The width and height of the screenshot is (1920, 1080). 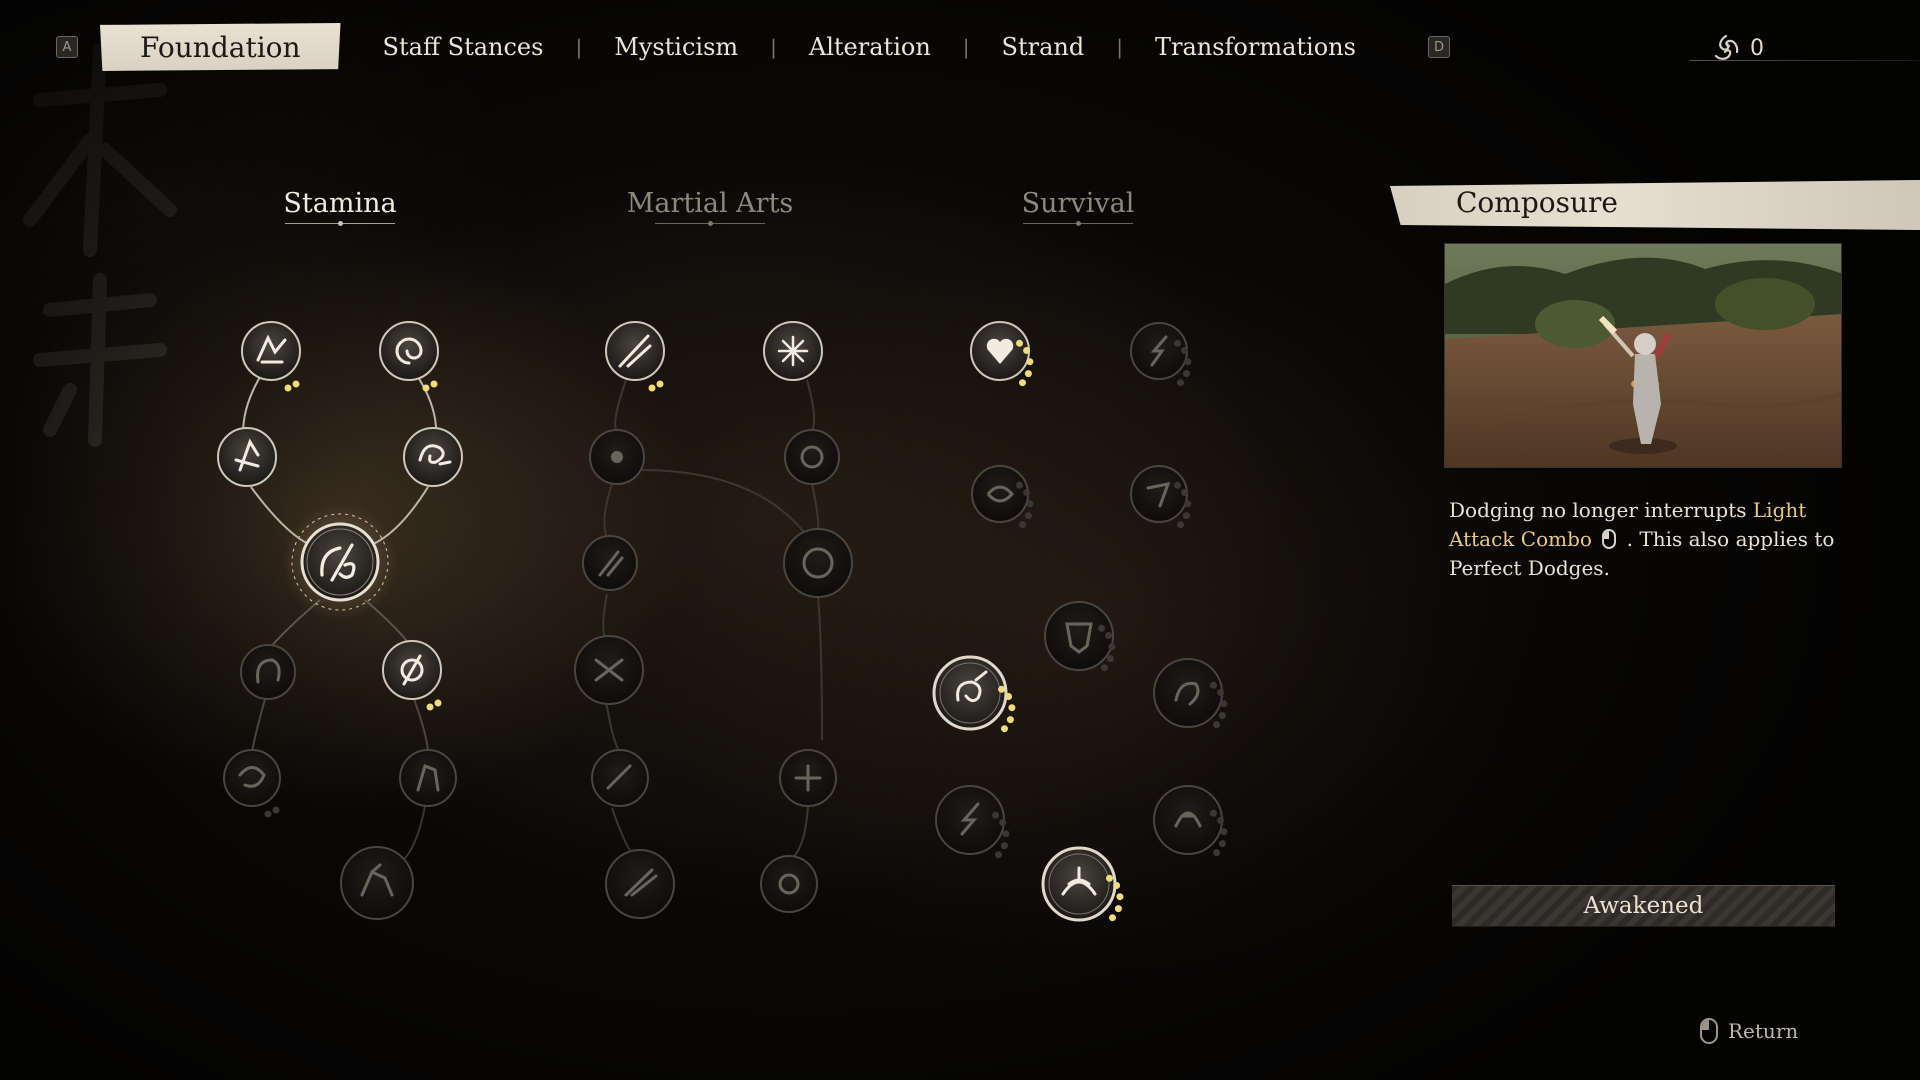 I want to click on detail-title: Composure, so click(x=1537, y=202).